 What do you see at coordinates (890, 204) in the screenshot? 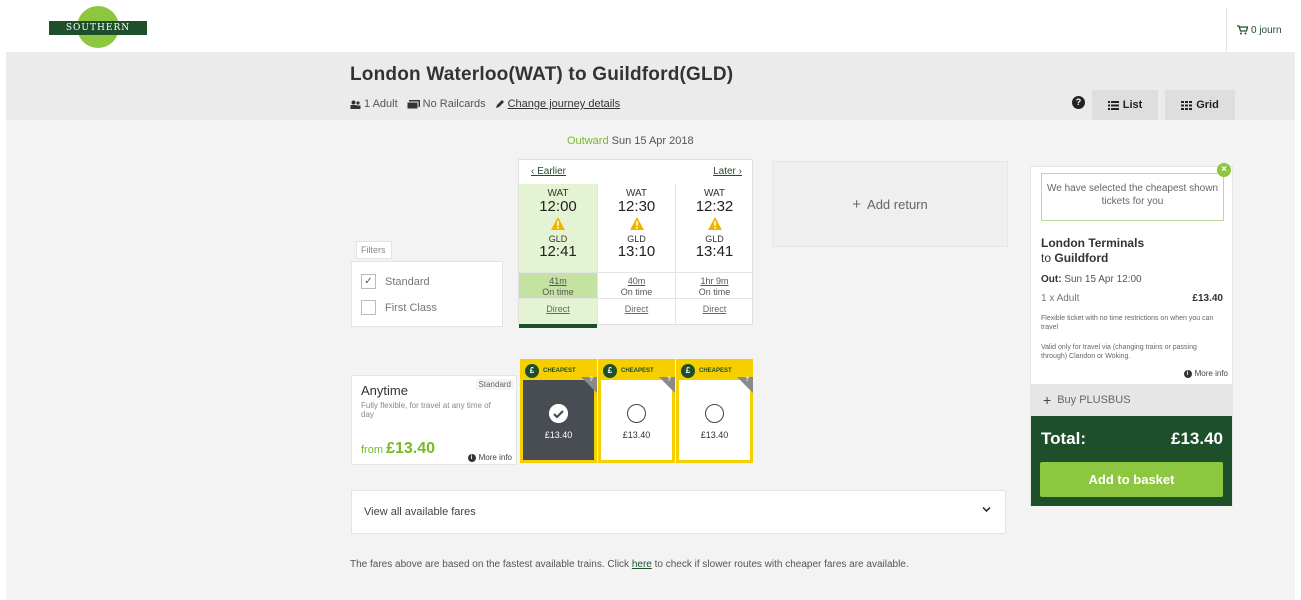
I see `add-return-button: + Add return` at bounding box center [890, 204].